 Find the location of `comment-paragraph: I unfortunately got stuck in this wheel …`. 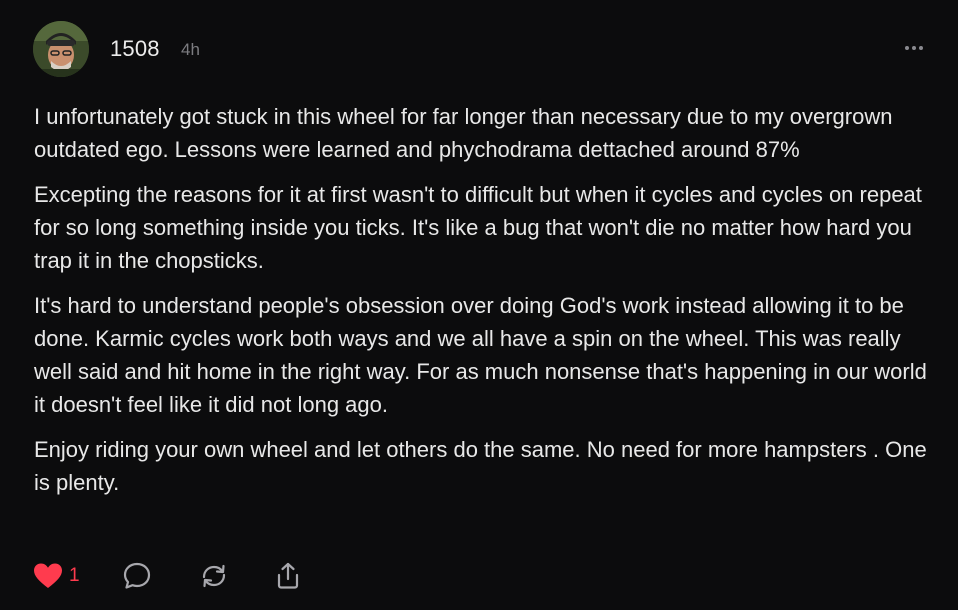

comment-paragraph: I unfortunately got stuck in this wheel … is located at coordinates (463, 133).